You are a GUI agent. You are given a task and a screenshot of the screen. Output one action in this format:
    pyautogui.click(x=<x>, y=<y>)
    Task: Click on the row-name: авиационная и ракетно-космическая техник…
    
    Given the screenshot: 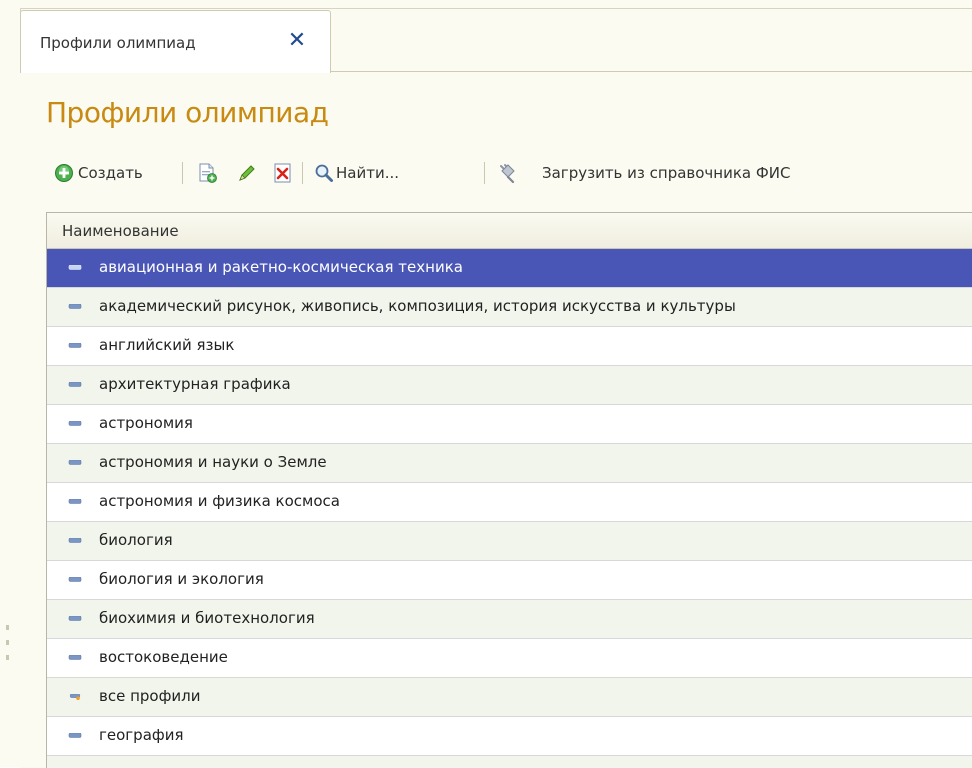 What is the action you would take?
    pyautogui.click(x=281, y=267)
    